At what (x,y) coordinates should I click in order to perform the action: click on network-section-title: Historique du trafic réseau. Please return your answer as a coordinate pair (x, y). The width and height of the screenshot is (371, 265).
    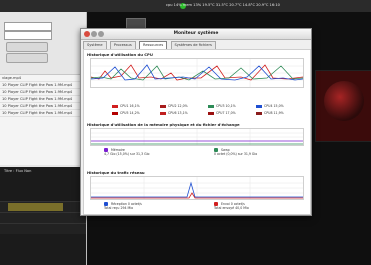
    Looking at the image, I should click on (116, 172).